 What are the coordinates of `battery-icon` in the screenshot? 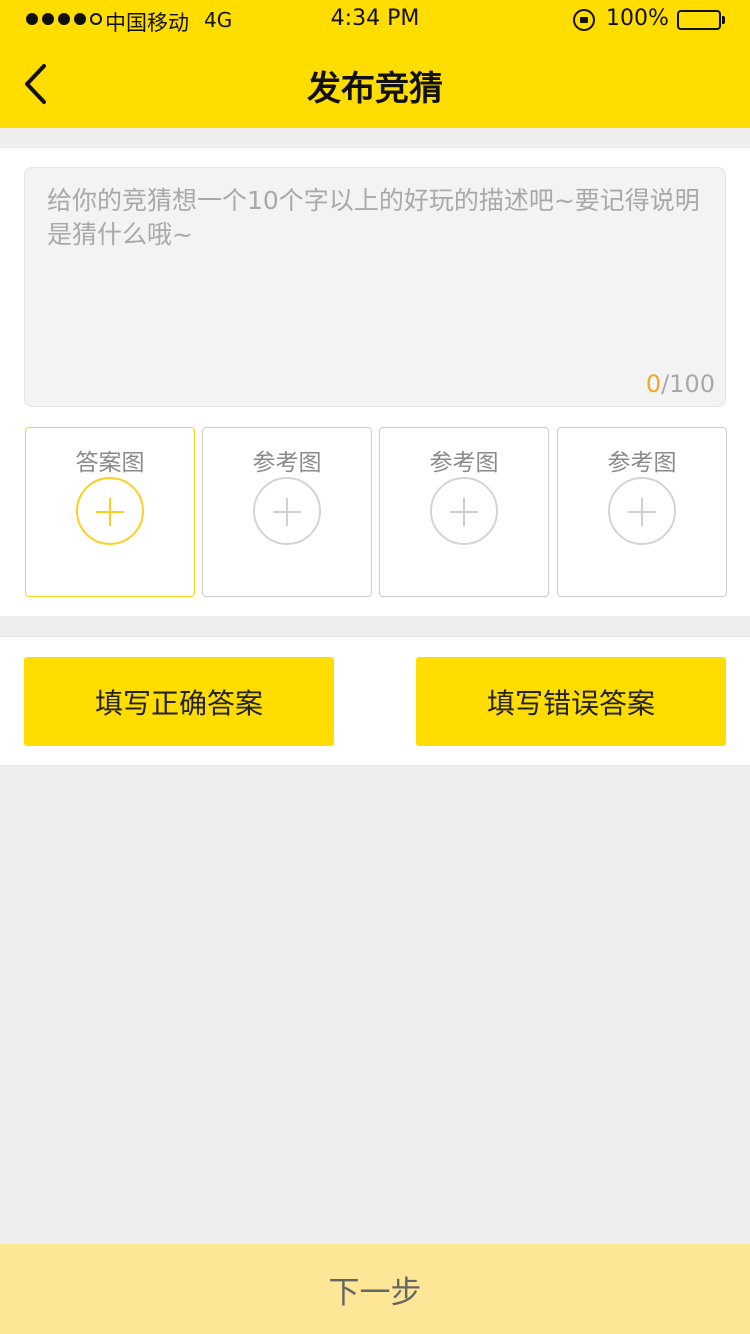 It's located at (699, 20).